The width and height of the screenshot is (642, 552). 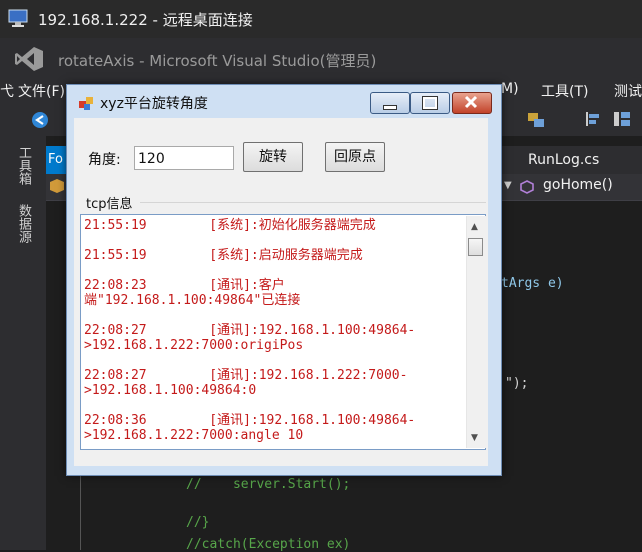 What do you see at coordinates (390, 107) in the screenshot?
I see `minimize-icon` at bounding box center [390, 107].